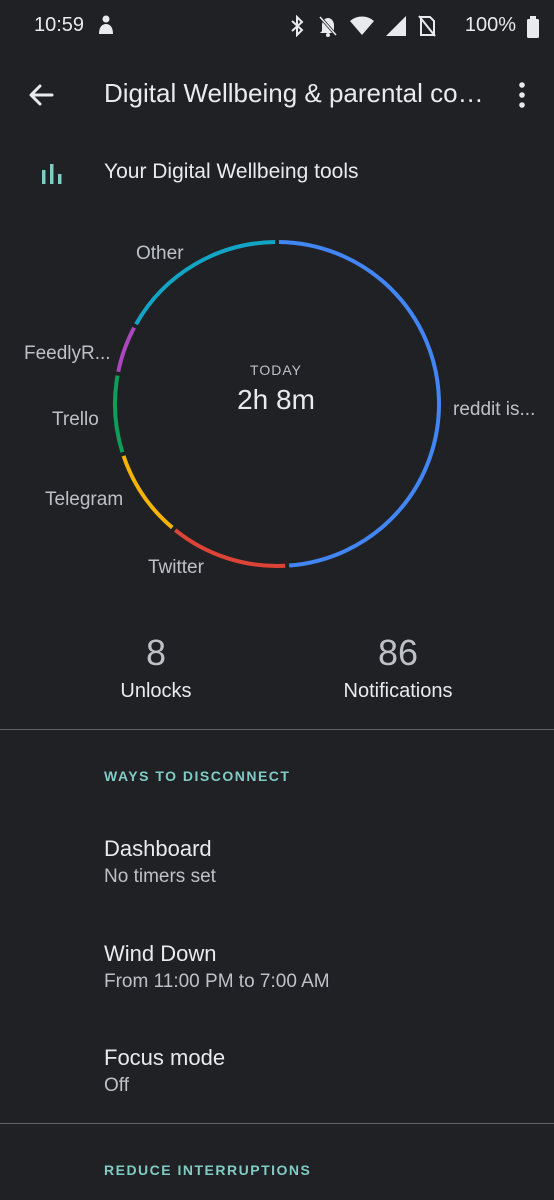  What do you see at coordinates (490, 25) in the screenshot?
I see `battery-percent: 100%` at bounding box center [490, 25].